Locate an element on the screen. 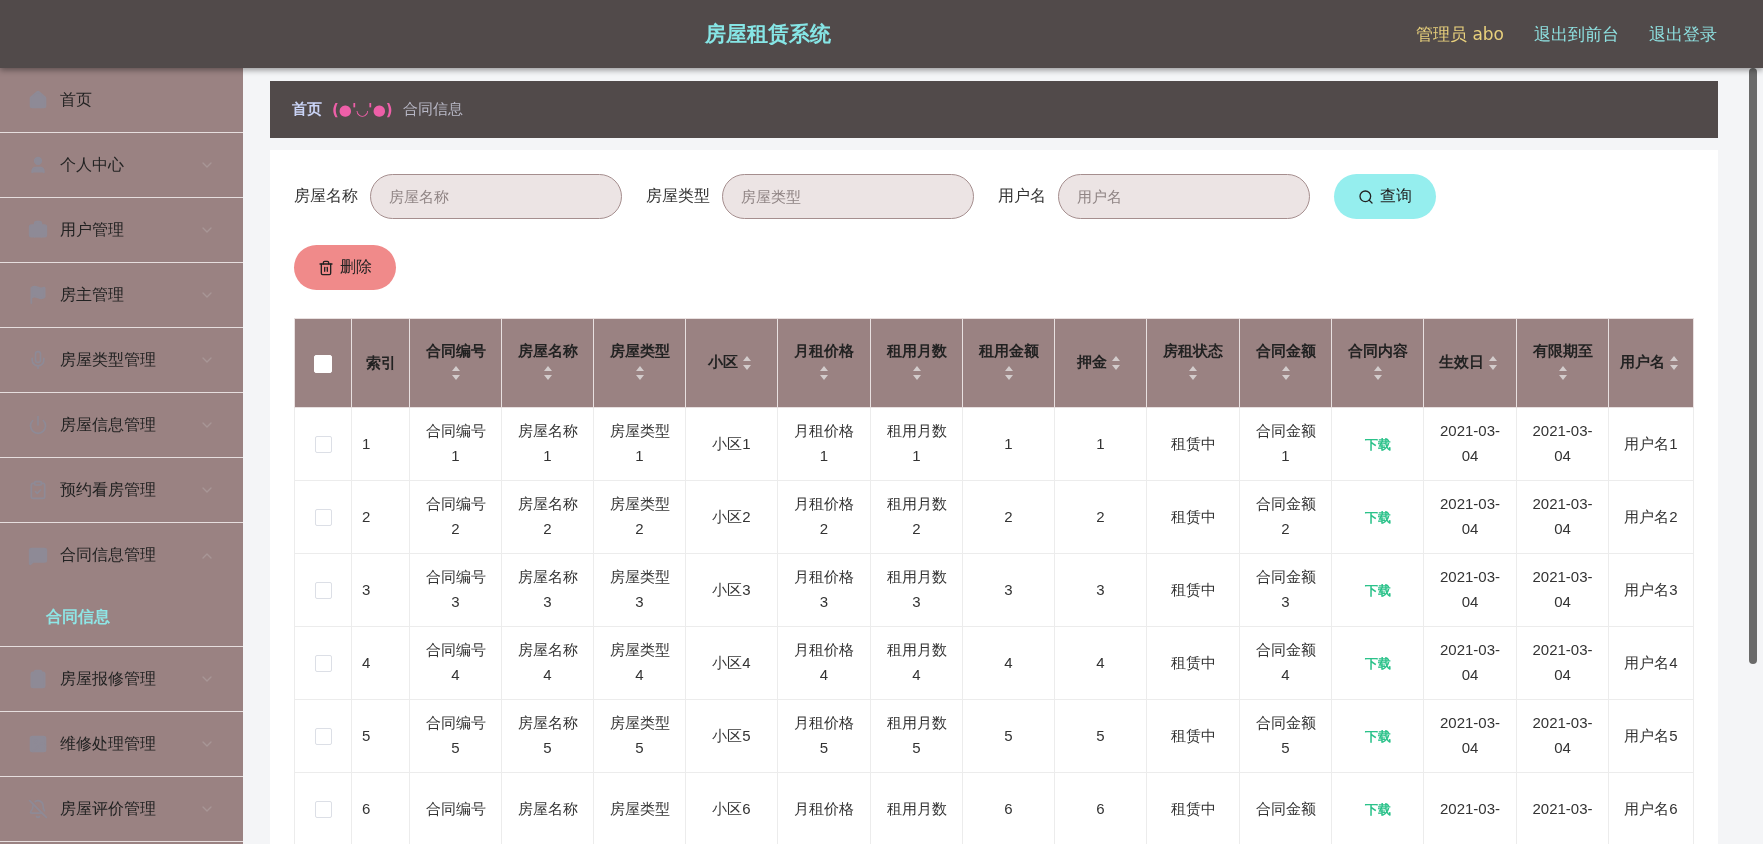 This screenshot has width=1763, height=844. search-icon is located at coordinates (1366, 196).